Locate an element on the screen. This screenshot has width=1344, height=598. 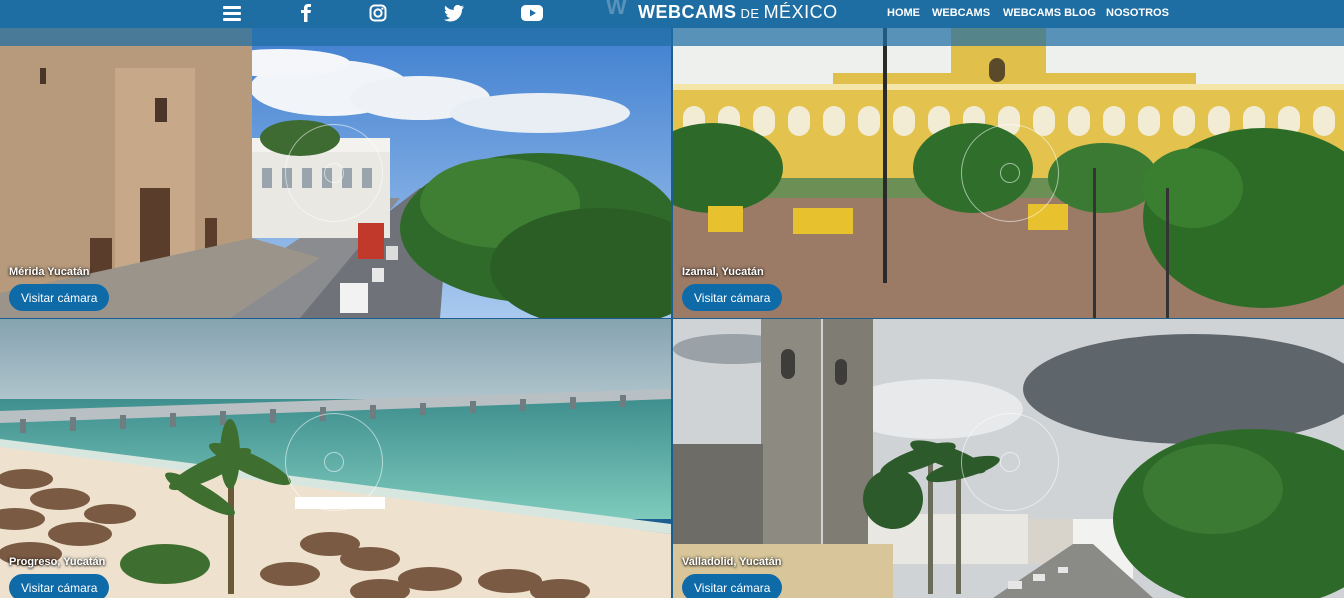
visit-camera-button-merida: Visitar cámara is located at coordinates (59, 297).